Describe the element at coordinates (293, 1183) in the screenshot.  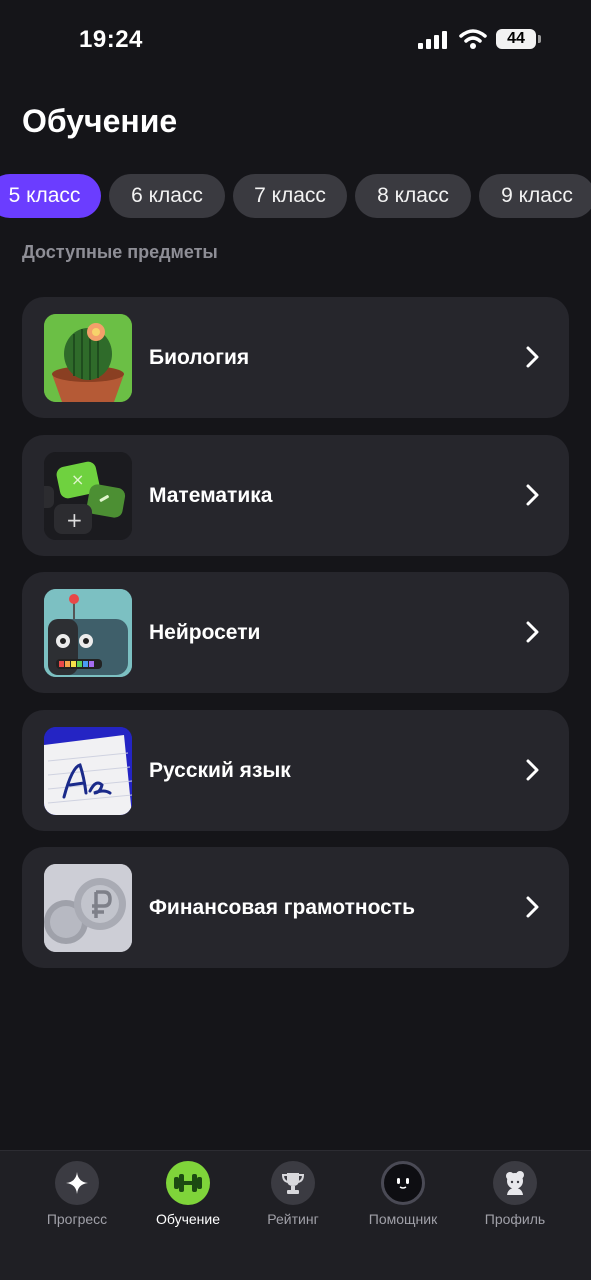
I see `trophy-icon` at that location.